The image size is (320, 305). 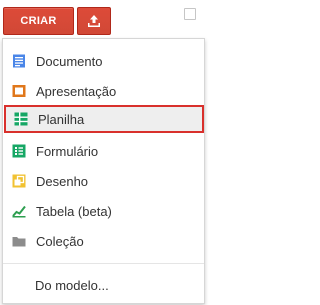 What do you see at coordinates (103, 263) in the screenshot?
I see `menu-divider` at bounding box center [103, 263].